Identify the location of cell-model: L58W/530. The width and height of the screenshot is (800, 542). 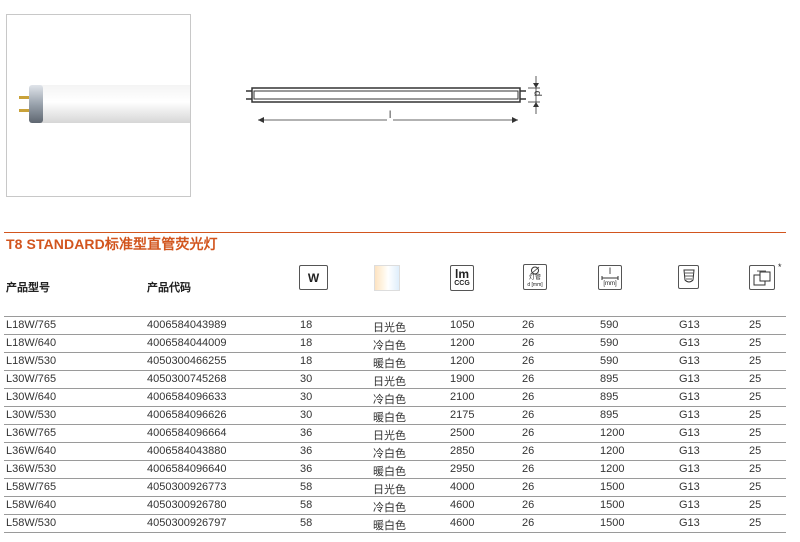
(31, 523).